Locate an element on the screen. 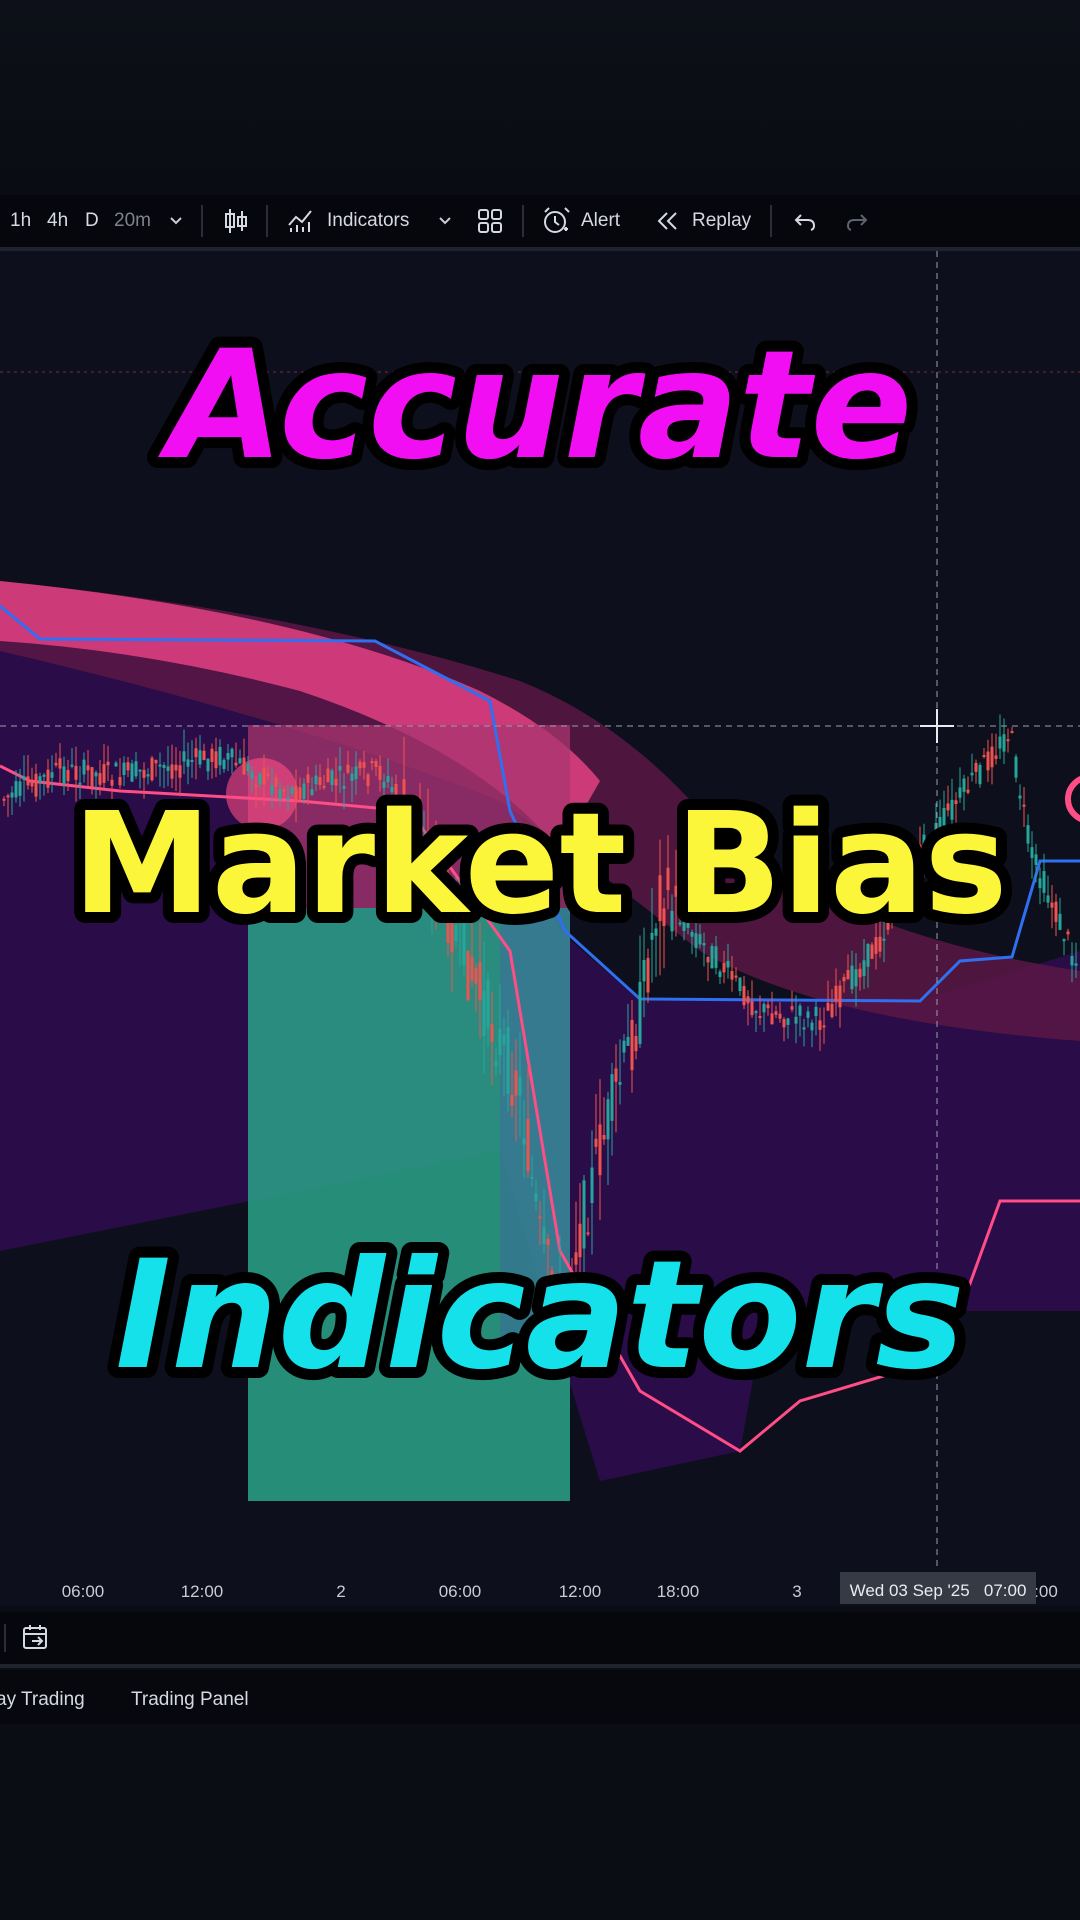  rewind-icon is located at coordinates (667, 221).